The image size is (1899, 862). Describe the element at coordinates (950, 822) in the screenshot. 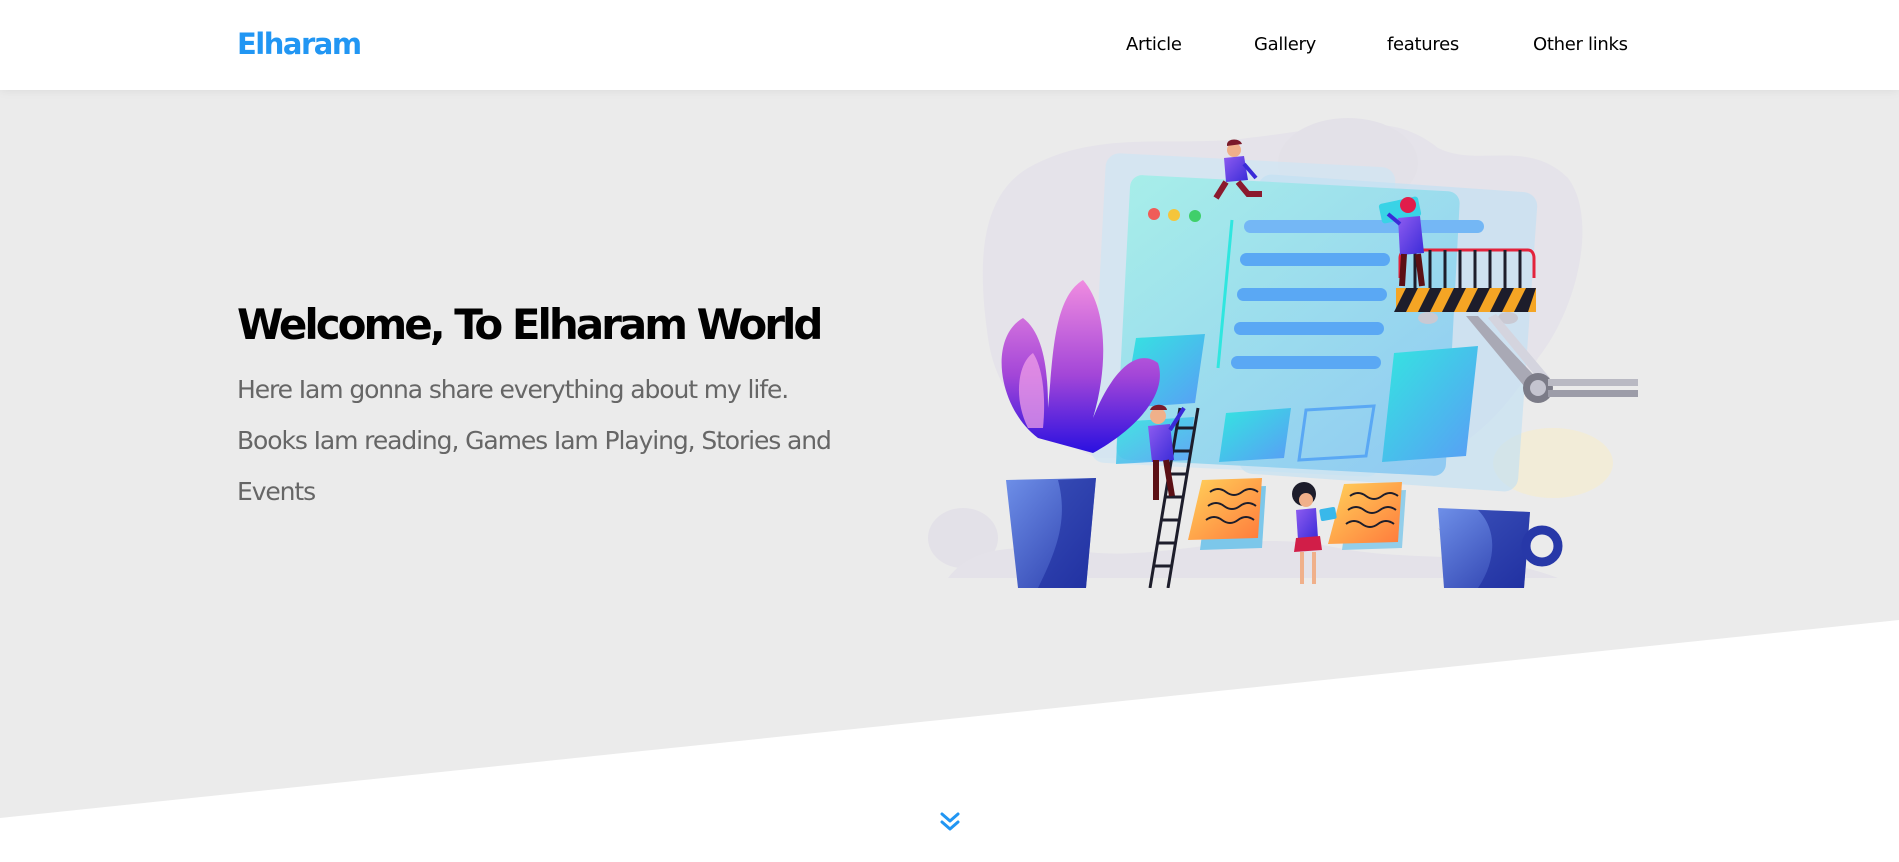

I see `double-chevron-down-icon` at that location.